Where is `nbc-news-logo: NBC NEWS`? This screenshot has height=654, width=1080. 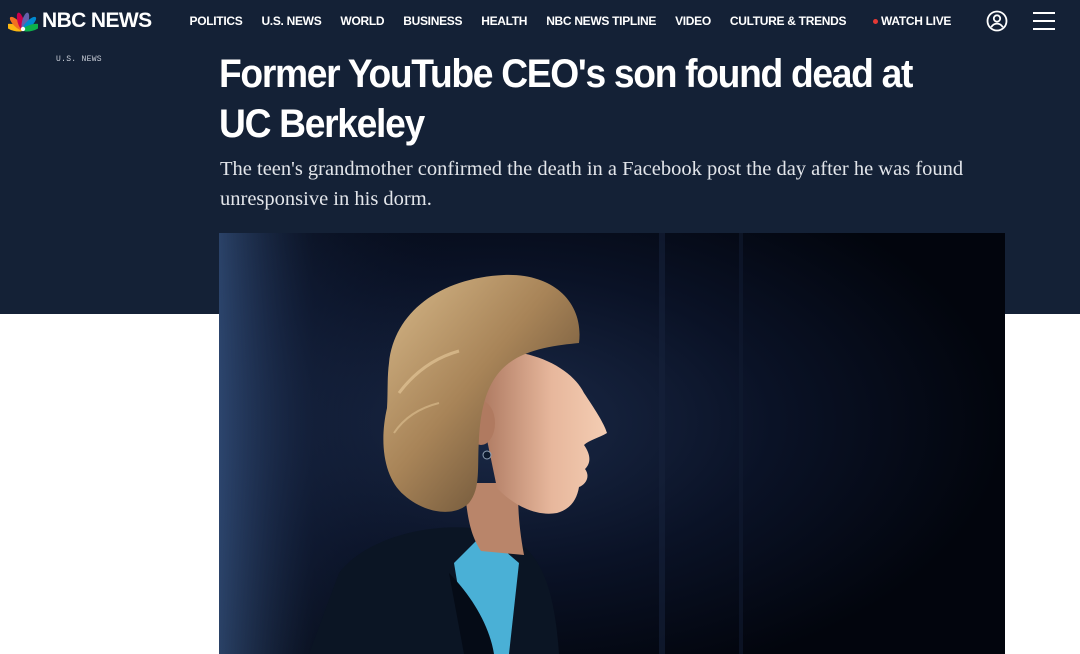
nbc-news-logo: NBC NEWS is located at coordinates (80, 21).